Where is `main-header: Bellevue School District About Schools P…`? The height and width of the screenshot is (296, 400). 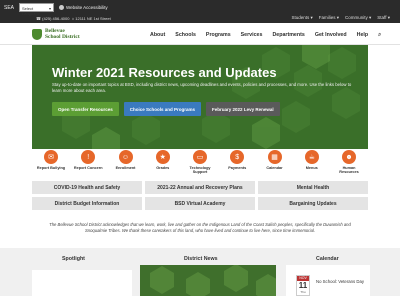 main-header: Bellevue School District About Schools P… is located at coordinates (200, 34).